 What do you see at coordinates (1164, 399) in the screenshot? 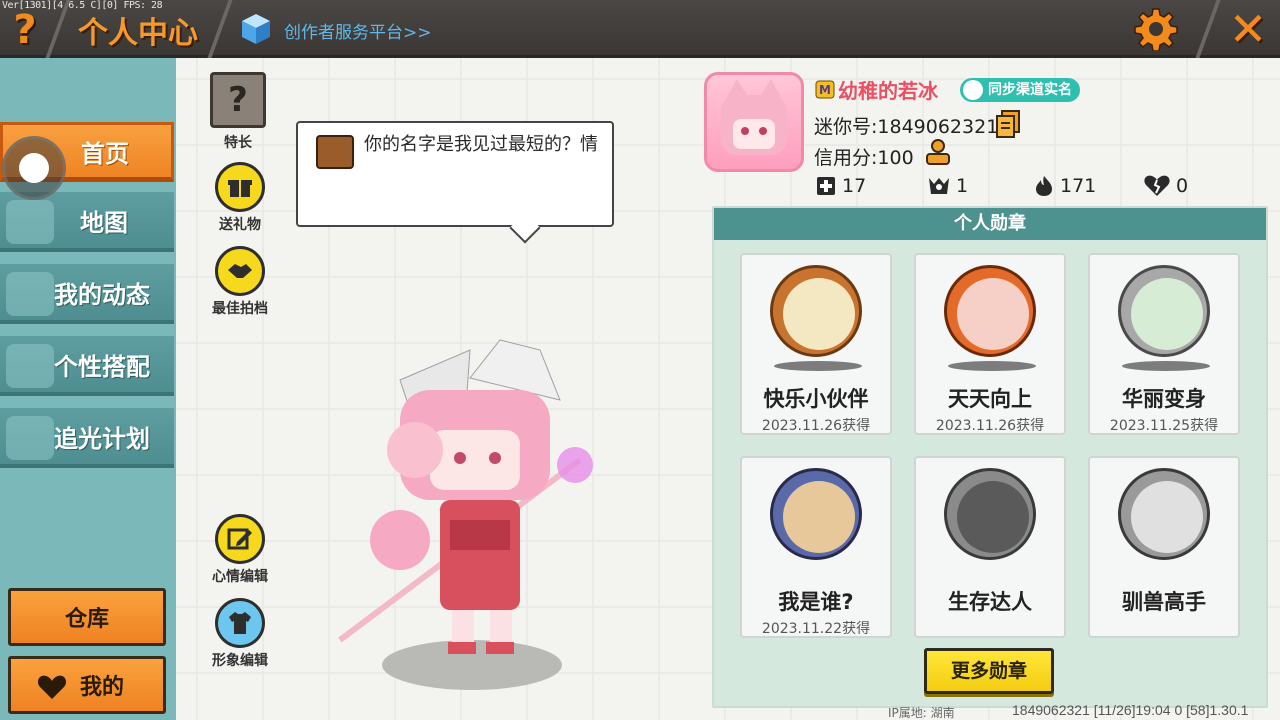
I see `medal-name: 华丽变身` at bounding box center [1164, 399].